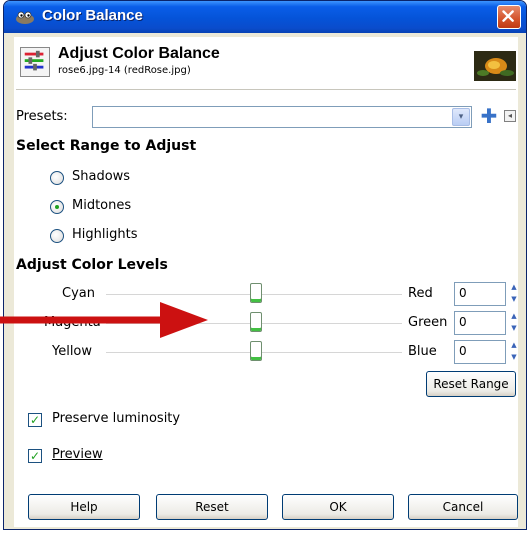 The image size is (530, 533). What do you see at coordinates (480, 323) in the screenshot?
I see `magenta-green-value: 0` at bounding box center [480, 323].